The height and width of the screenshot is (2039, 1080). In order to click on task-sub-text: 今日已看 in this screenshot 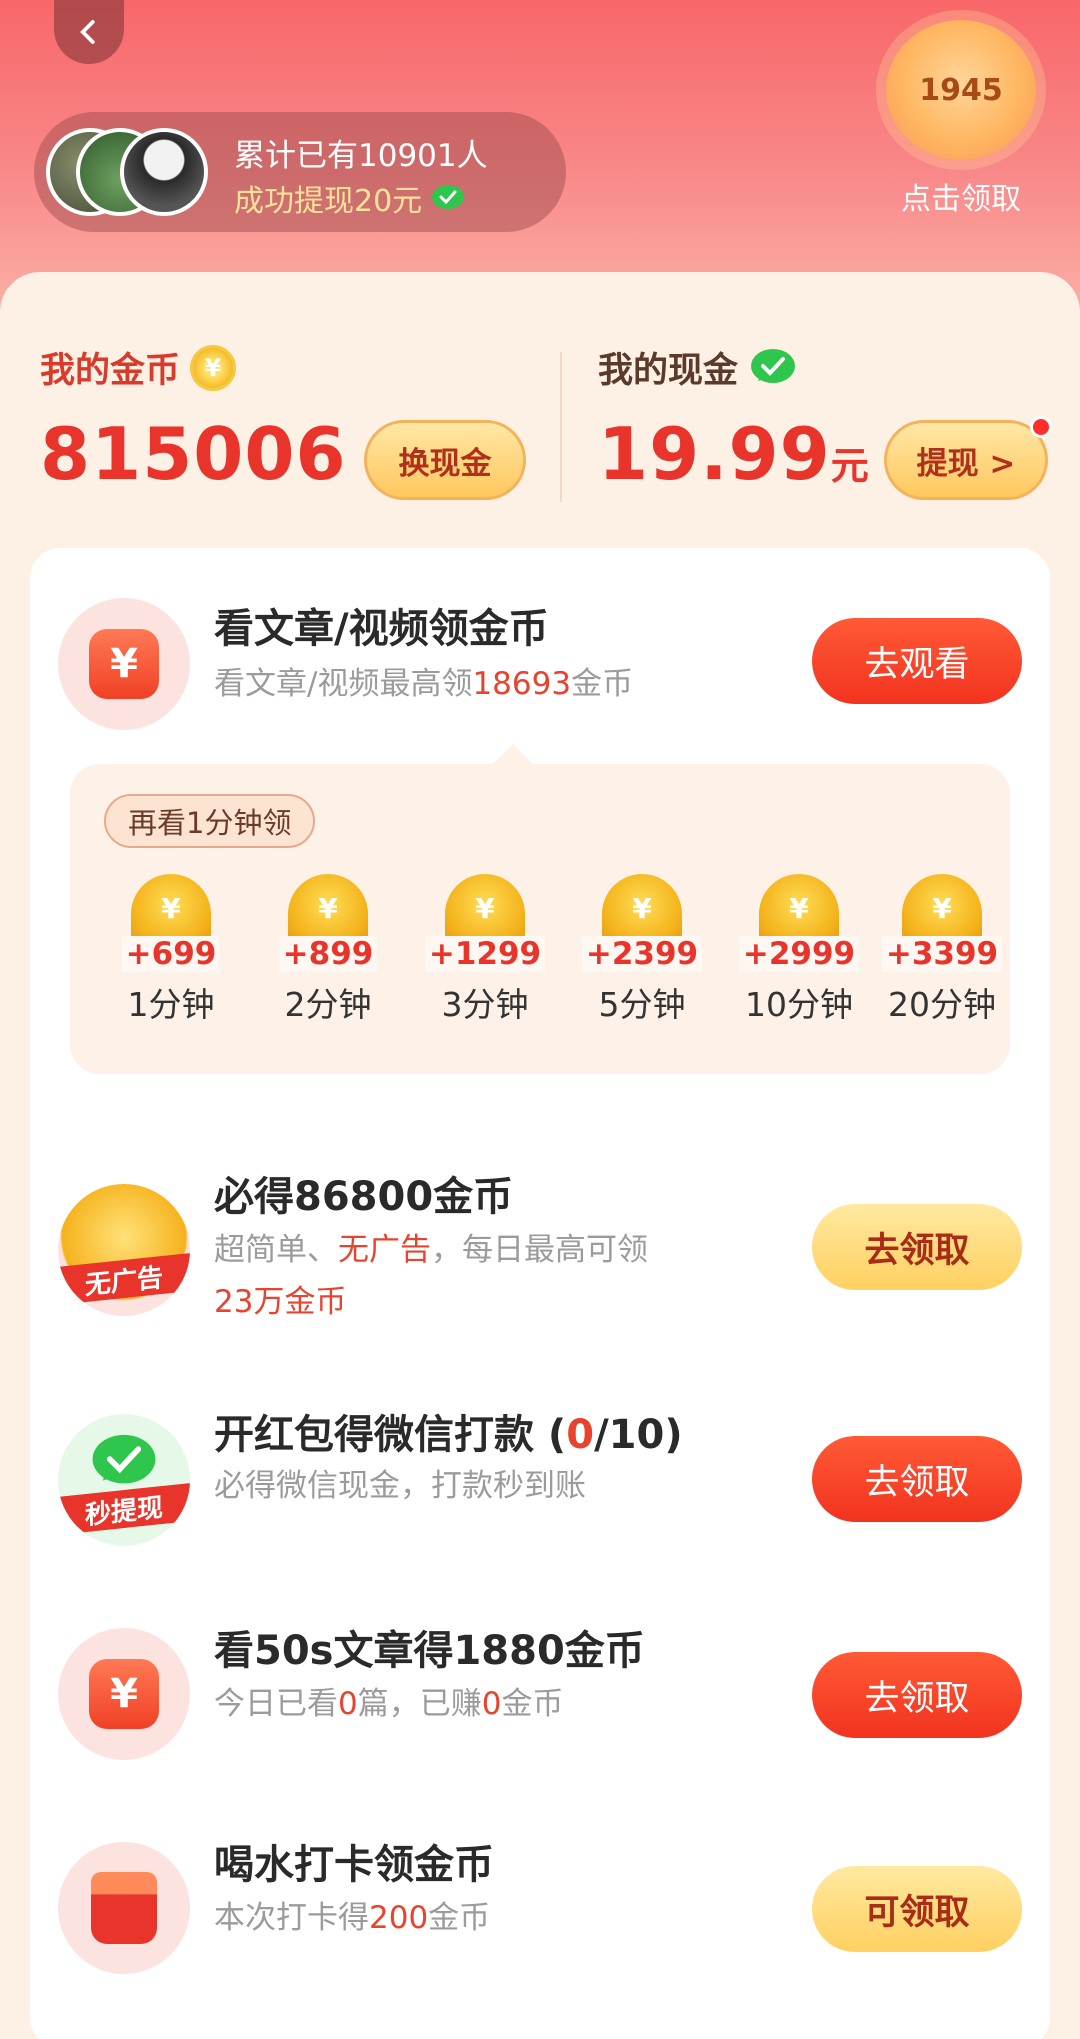, I will do `click(276, 1704)`.